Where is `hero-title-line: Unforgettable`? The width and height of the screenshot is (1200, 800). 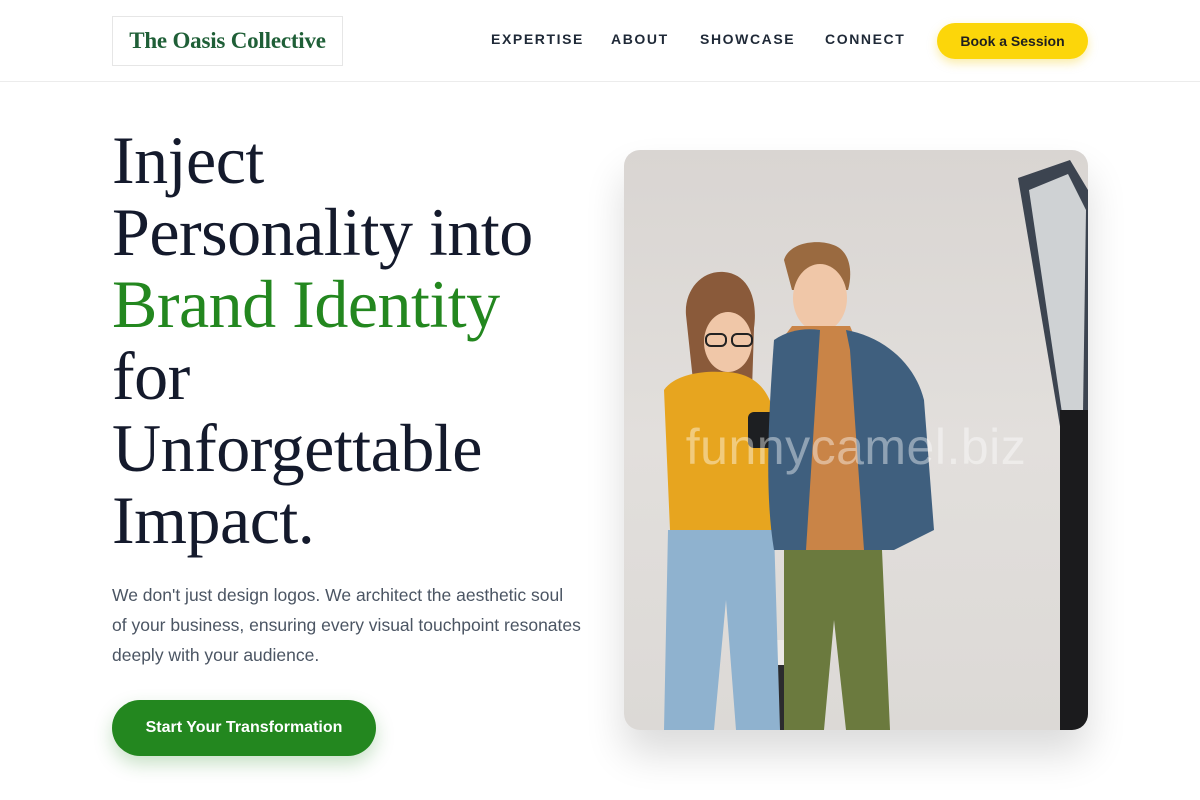
hero-title-line: Unforgettable is located at coordinates (297, 448).